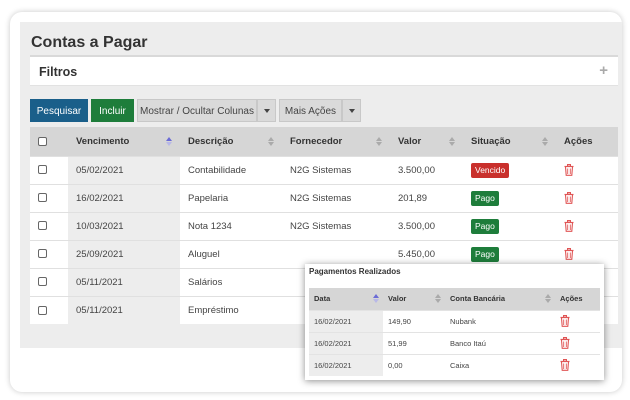 The image size is (630, 400). I want to click on more-actions-button: Mais Ações, so click(310, 110).